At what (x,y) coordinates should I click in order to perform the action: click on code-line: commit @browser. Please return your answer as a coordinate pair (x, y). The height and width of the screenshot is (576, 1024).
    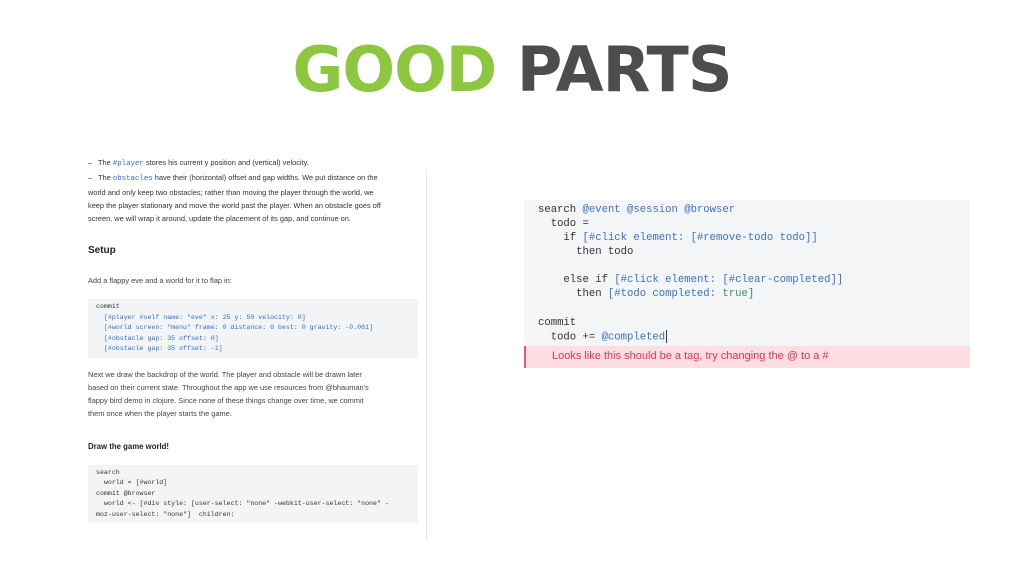
    Looking at the image, I should click on (126, 493).